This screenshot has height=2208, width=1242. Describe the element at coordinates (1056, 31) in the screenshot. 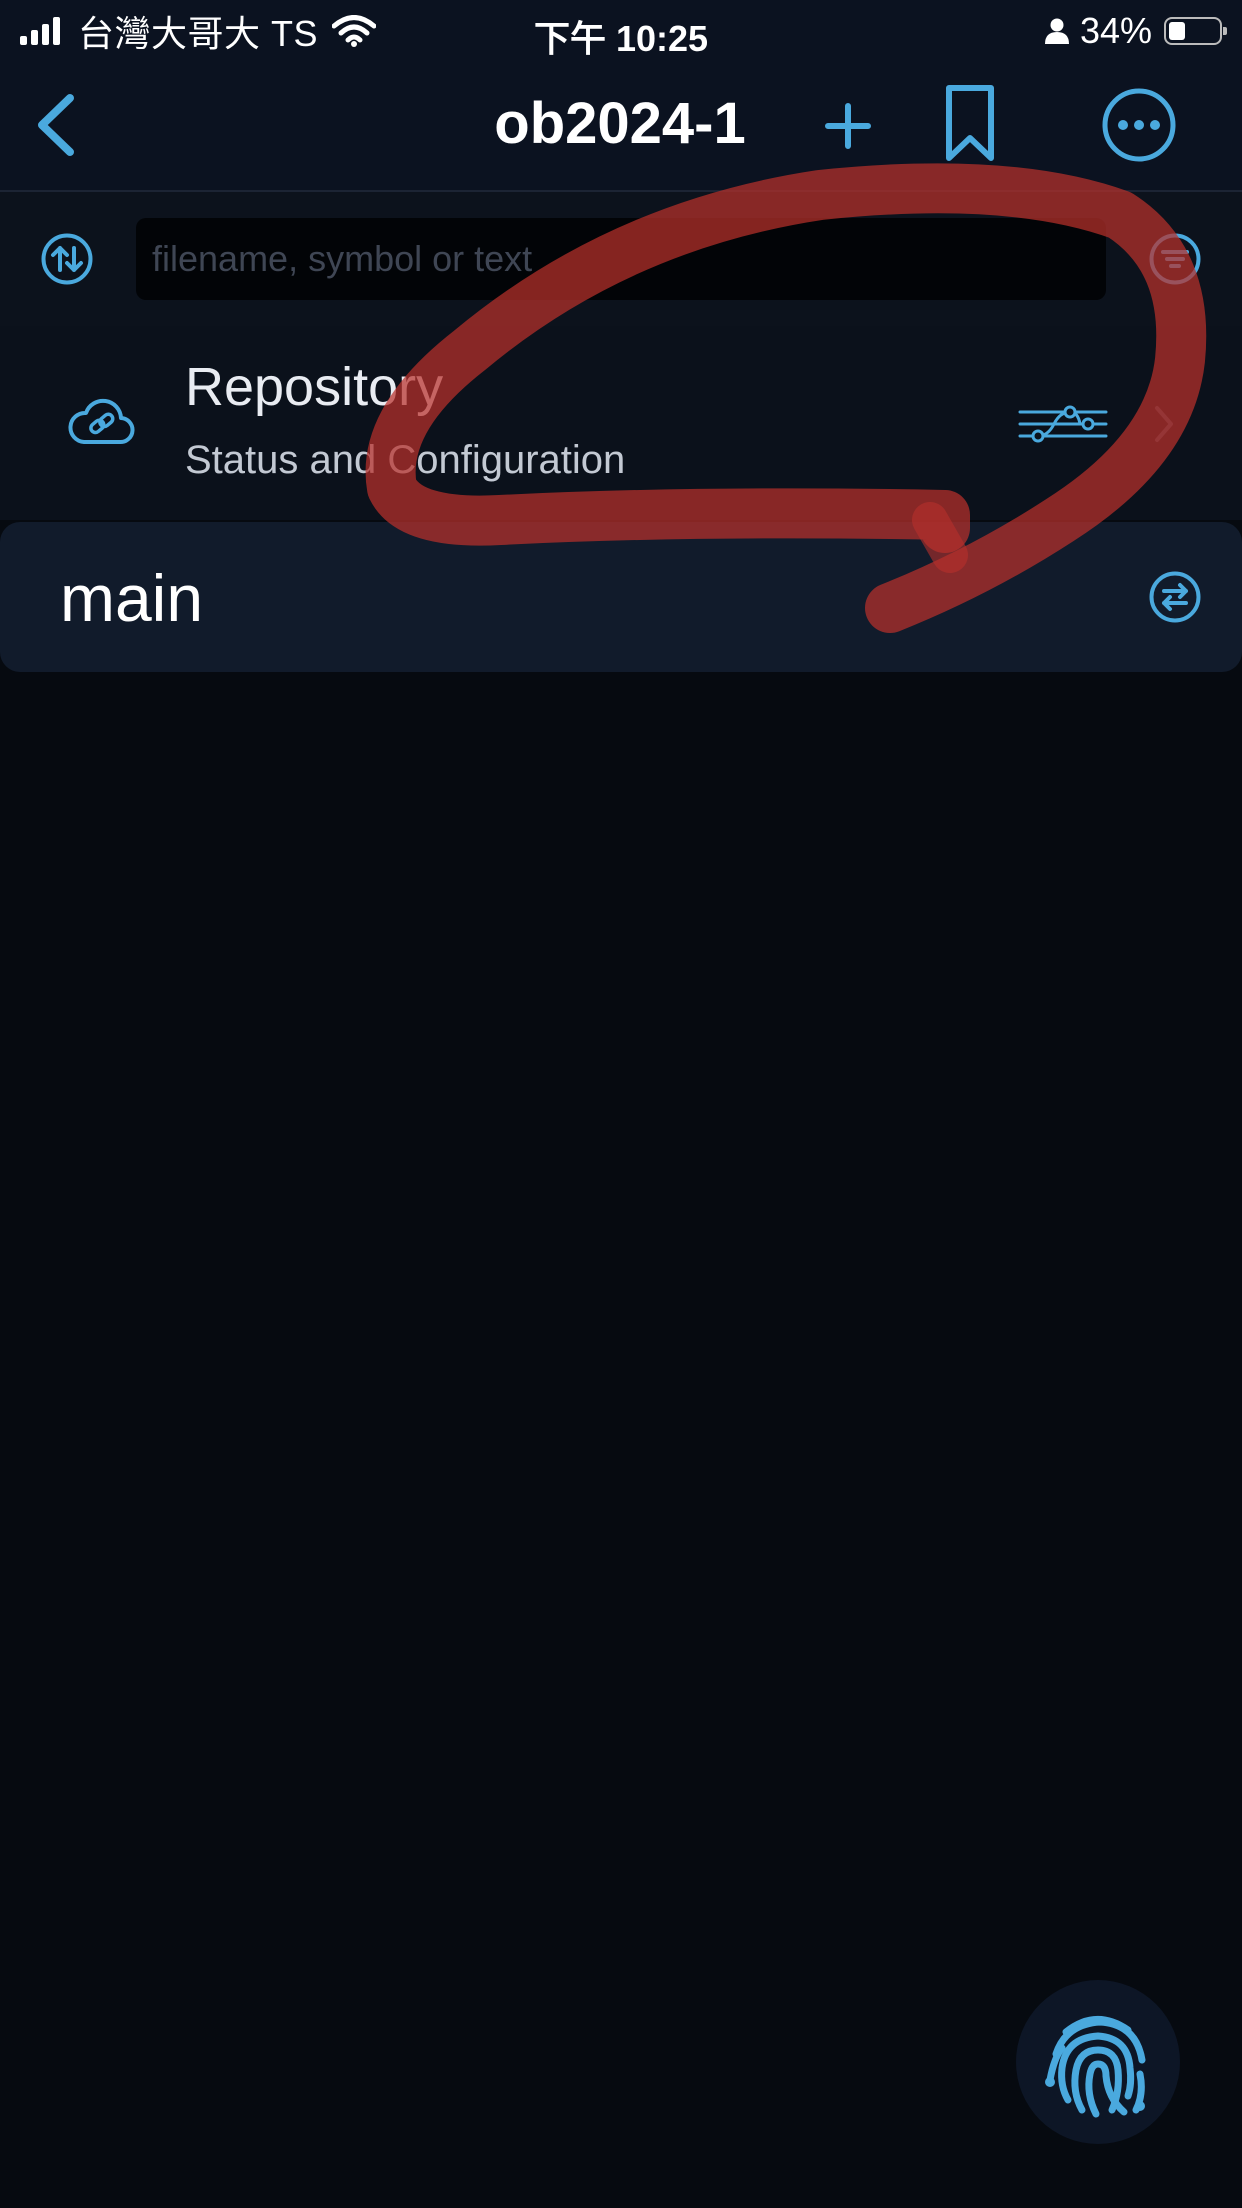

I see `person-icon` at that location.